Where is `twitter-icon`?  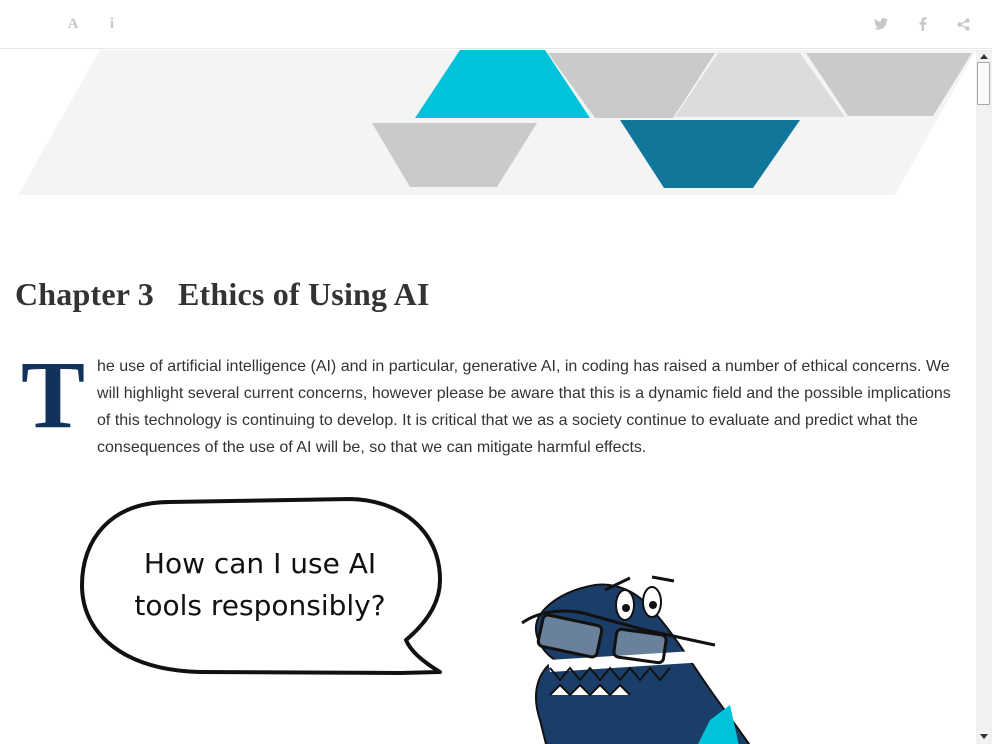 twitter-icon is located at coordinates (881, 24).